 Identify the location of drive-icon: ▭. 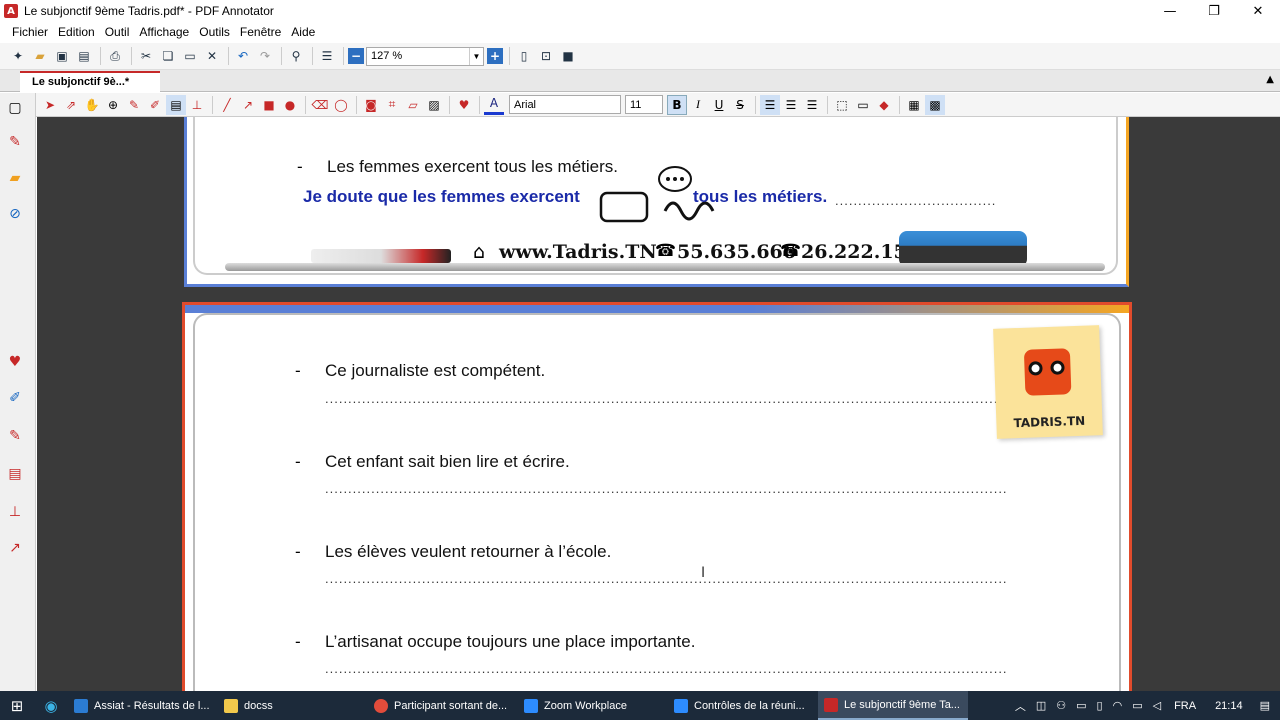
(1081, 705).